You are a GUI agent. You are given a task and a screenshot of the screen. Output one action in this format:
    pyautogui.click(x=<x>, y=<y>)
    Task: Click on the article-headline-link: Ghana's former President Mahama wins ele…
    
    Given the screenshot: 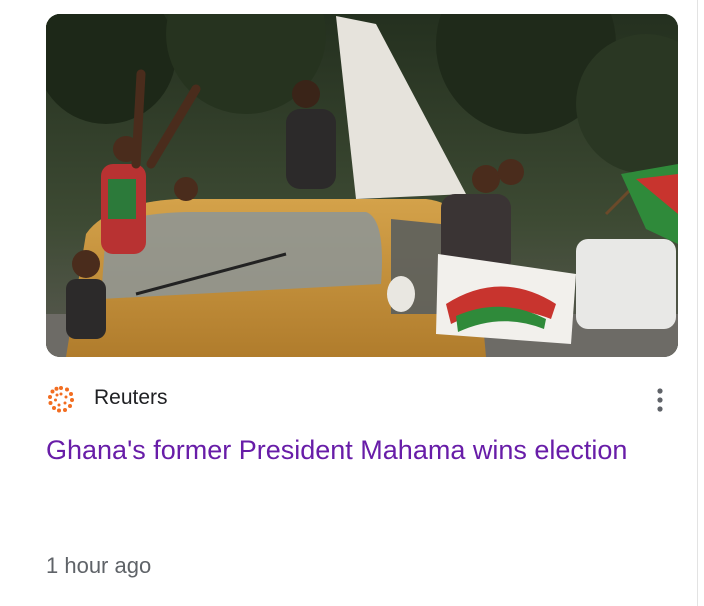 What is the action you would take?
    pyautogui.click(x=346, y=450)
    